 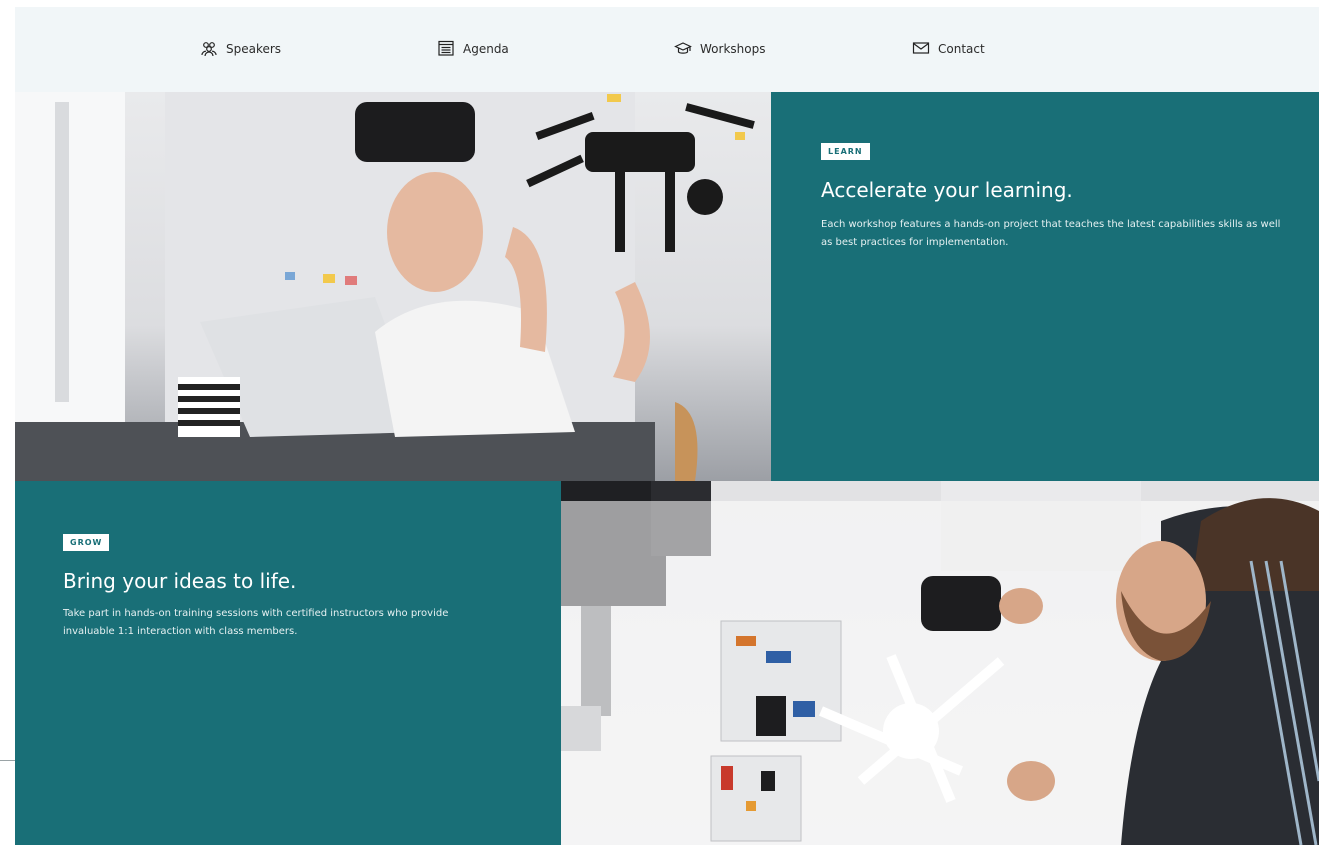 I want to click on graduation-cap-icon, so click(x=683, y=49).